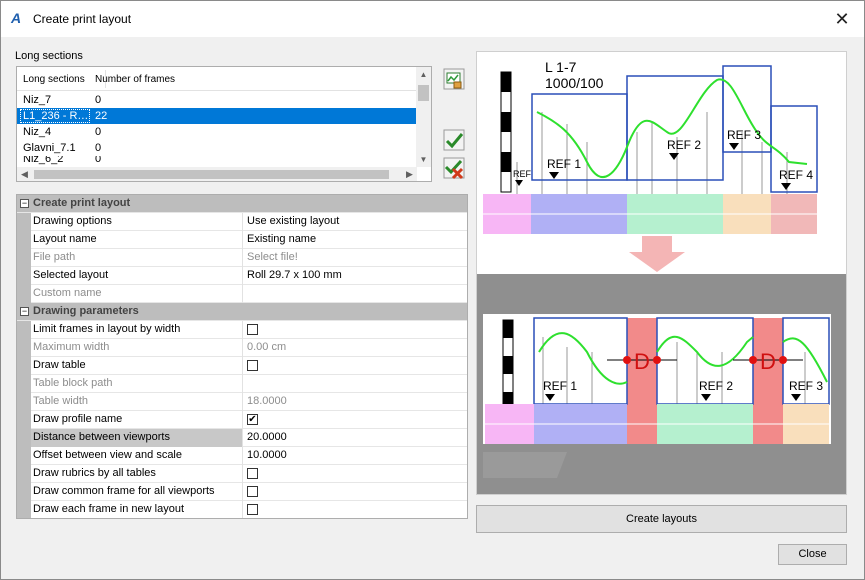  What do you see at coordinates (217, 161) in the screenshot?
I see `list-item: Niz_6_2 0` at bounding box center [217, 161].